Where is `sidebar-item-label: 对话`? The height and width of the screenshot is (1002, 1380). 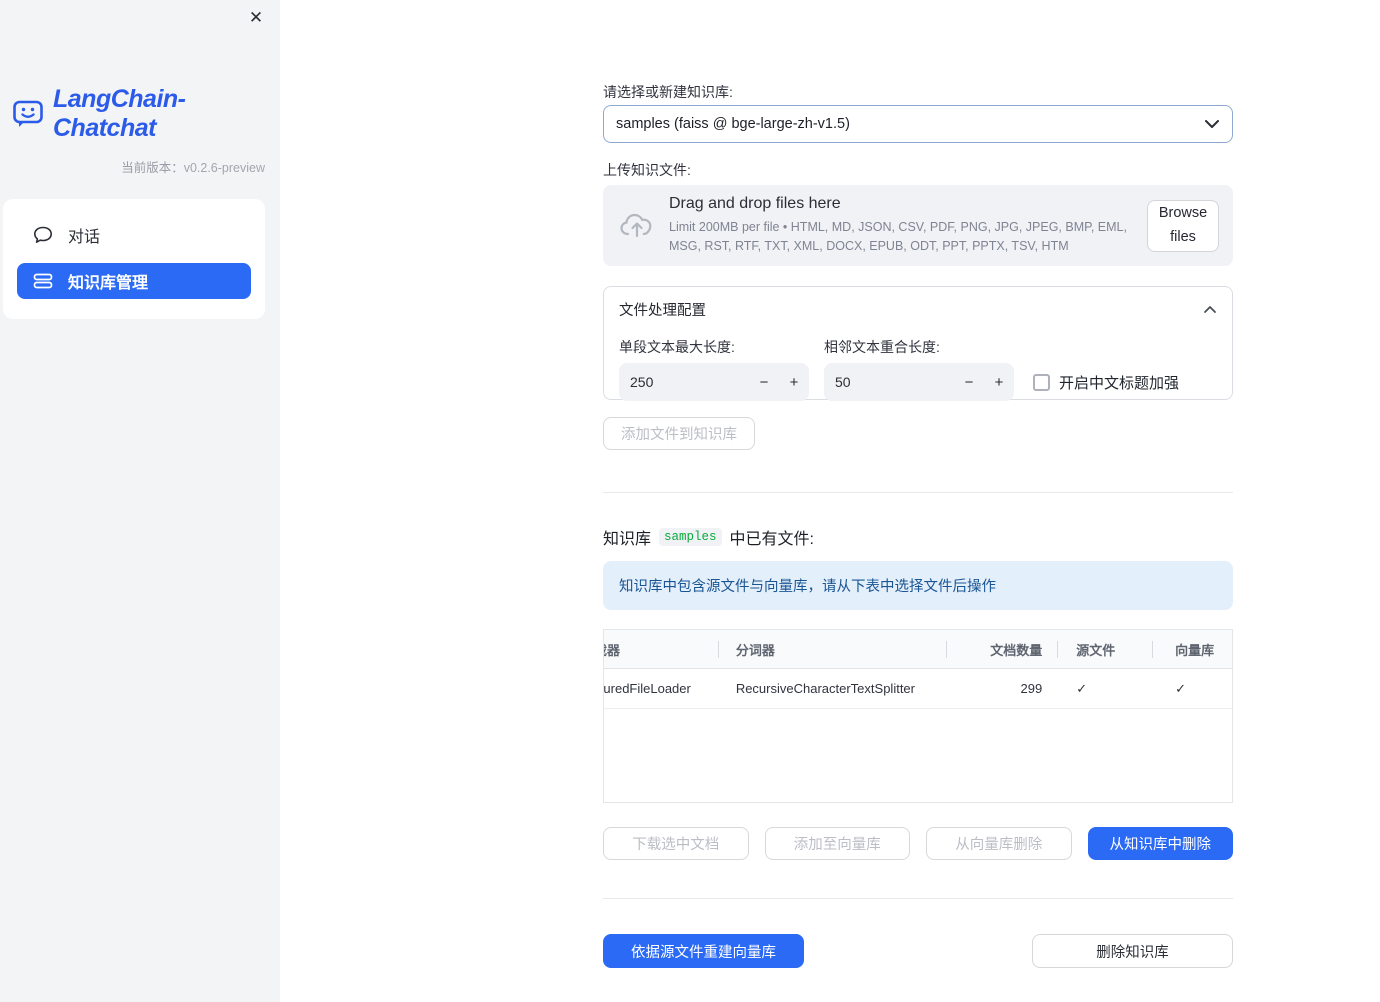 sidebar-item-label: 对话 is located at coordinates (84, 237).